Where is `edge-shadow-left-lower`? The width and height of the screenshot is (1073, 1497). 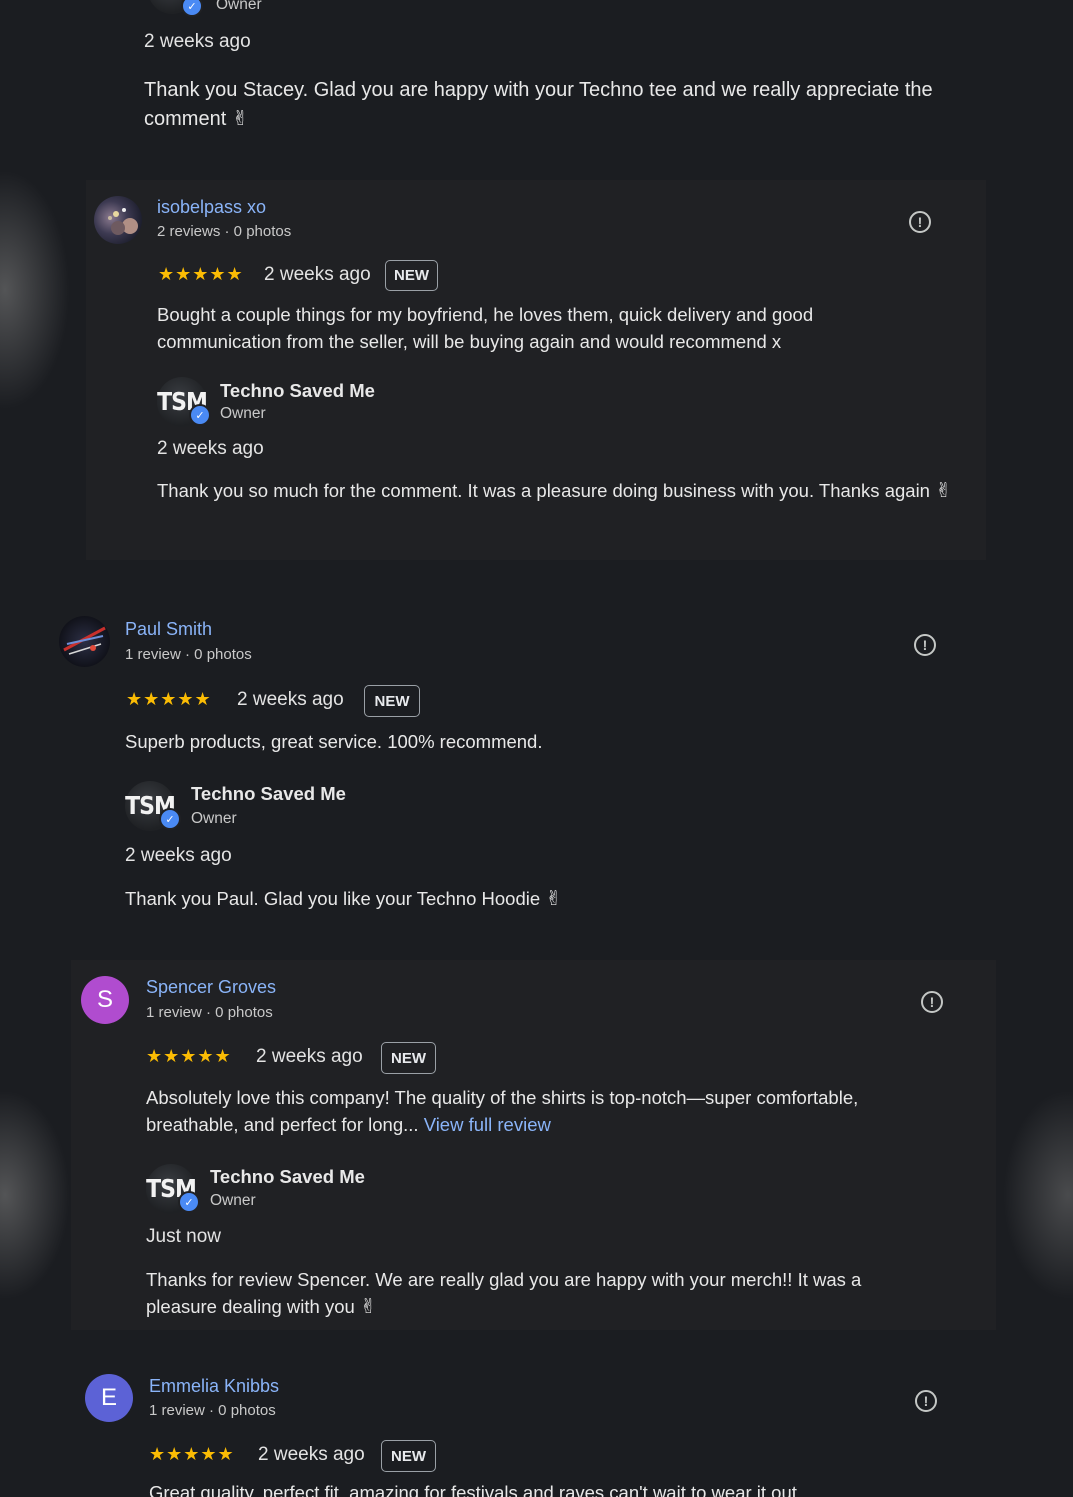 edge-shadow-left-lower is located at coordinates (35, 1195).